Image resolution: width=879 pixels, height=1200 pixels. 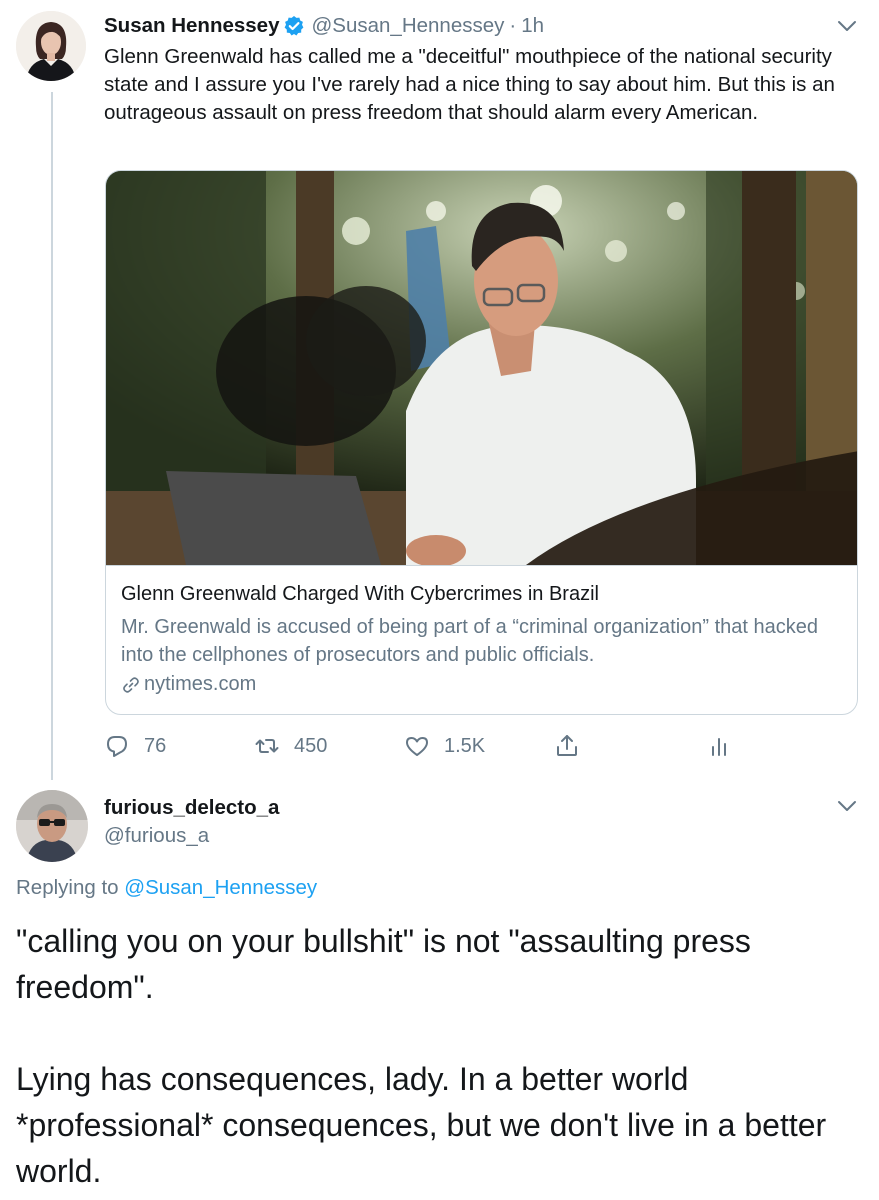 I want to click on tweet-timestamp: 1h, so click(x=532, y=26).